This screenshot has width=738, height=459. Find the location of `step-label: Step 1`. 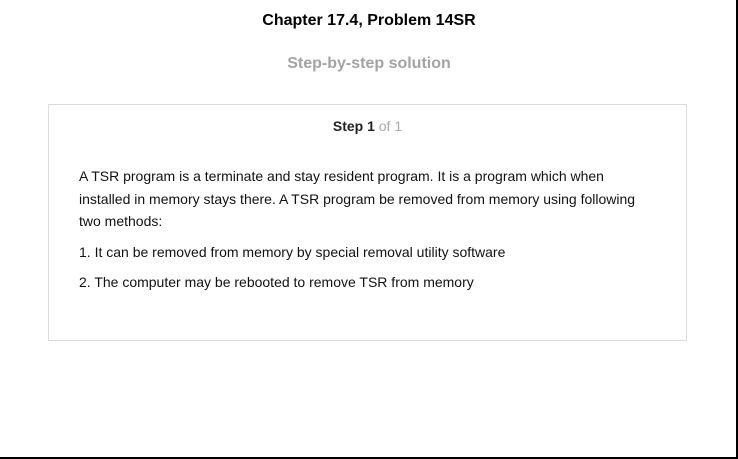

step-label: Step 1 is located at coordinates (353, 126).